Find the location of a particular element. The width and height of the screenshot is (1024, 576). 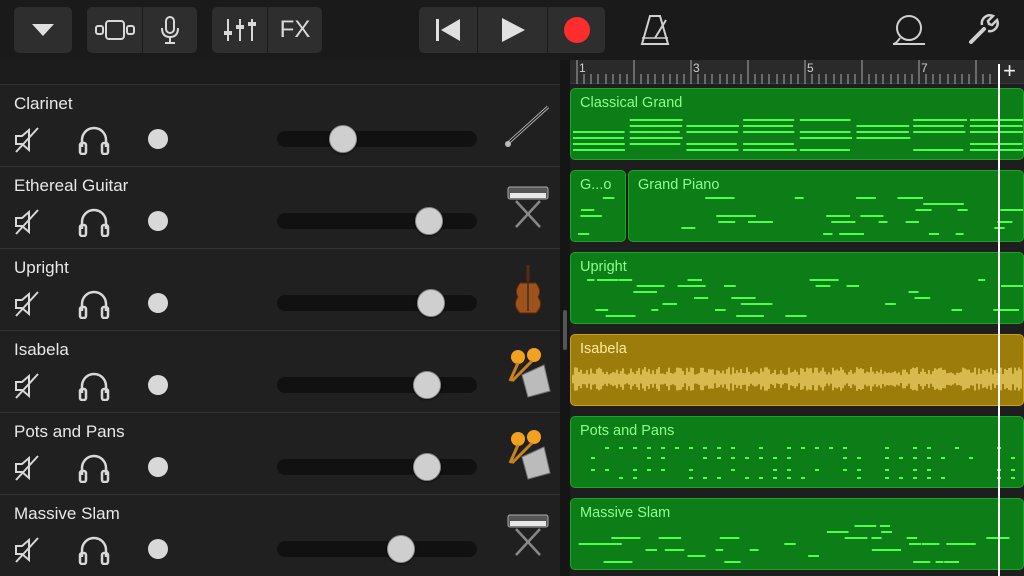

bar-ruler: + 1 3 5 7 is located at coordinates (797, 71).